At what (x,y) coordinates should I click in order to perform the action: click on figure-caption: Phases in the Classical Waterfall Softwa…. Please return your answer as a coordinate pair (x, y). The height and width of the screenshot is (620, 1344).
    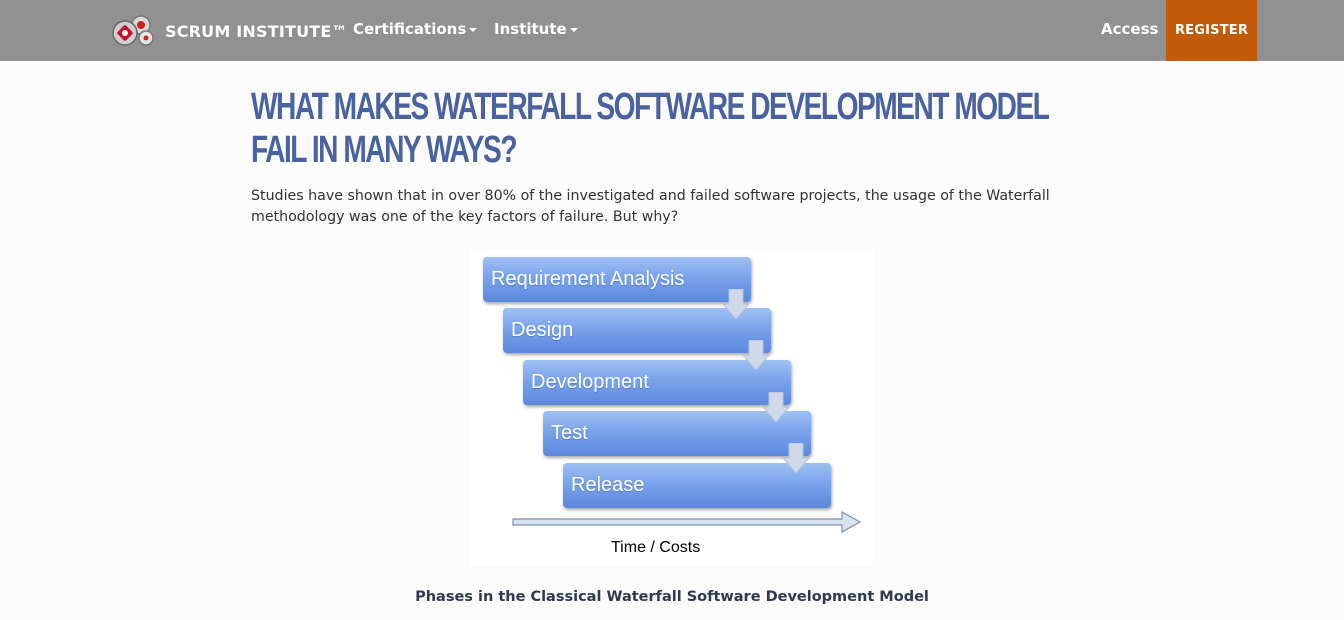
    Looking at the image, I should click on (672, 597).